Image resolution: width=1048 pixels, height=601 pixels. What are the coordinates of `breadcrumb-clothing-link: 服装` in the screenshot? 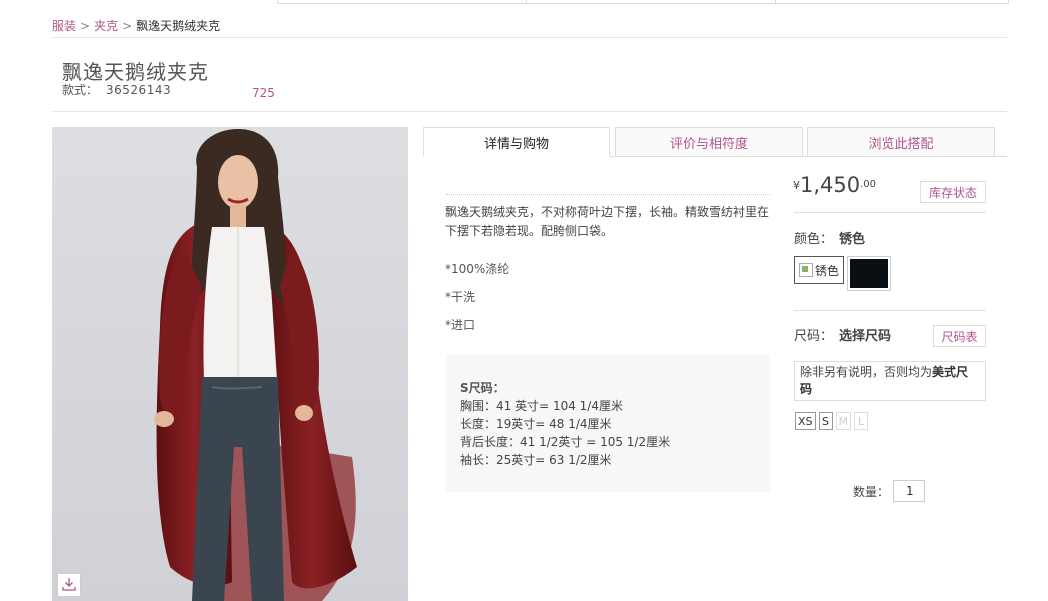 It's located at (64, 26).